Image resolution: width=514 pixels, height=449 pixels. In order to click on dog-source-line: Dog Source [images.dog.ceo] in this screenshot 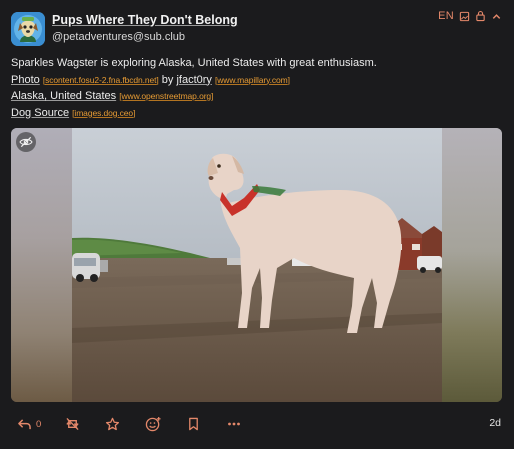, I will do `click(257, 113)`.